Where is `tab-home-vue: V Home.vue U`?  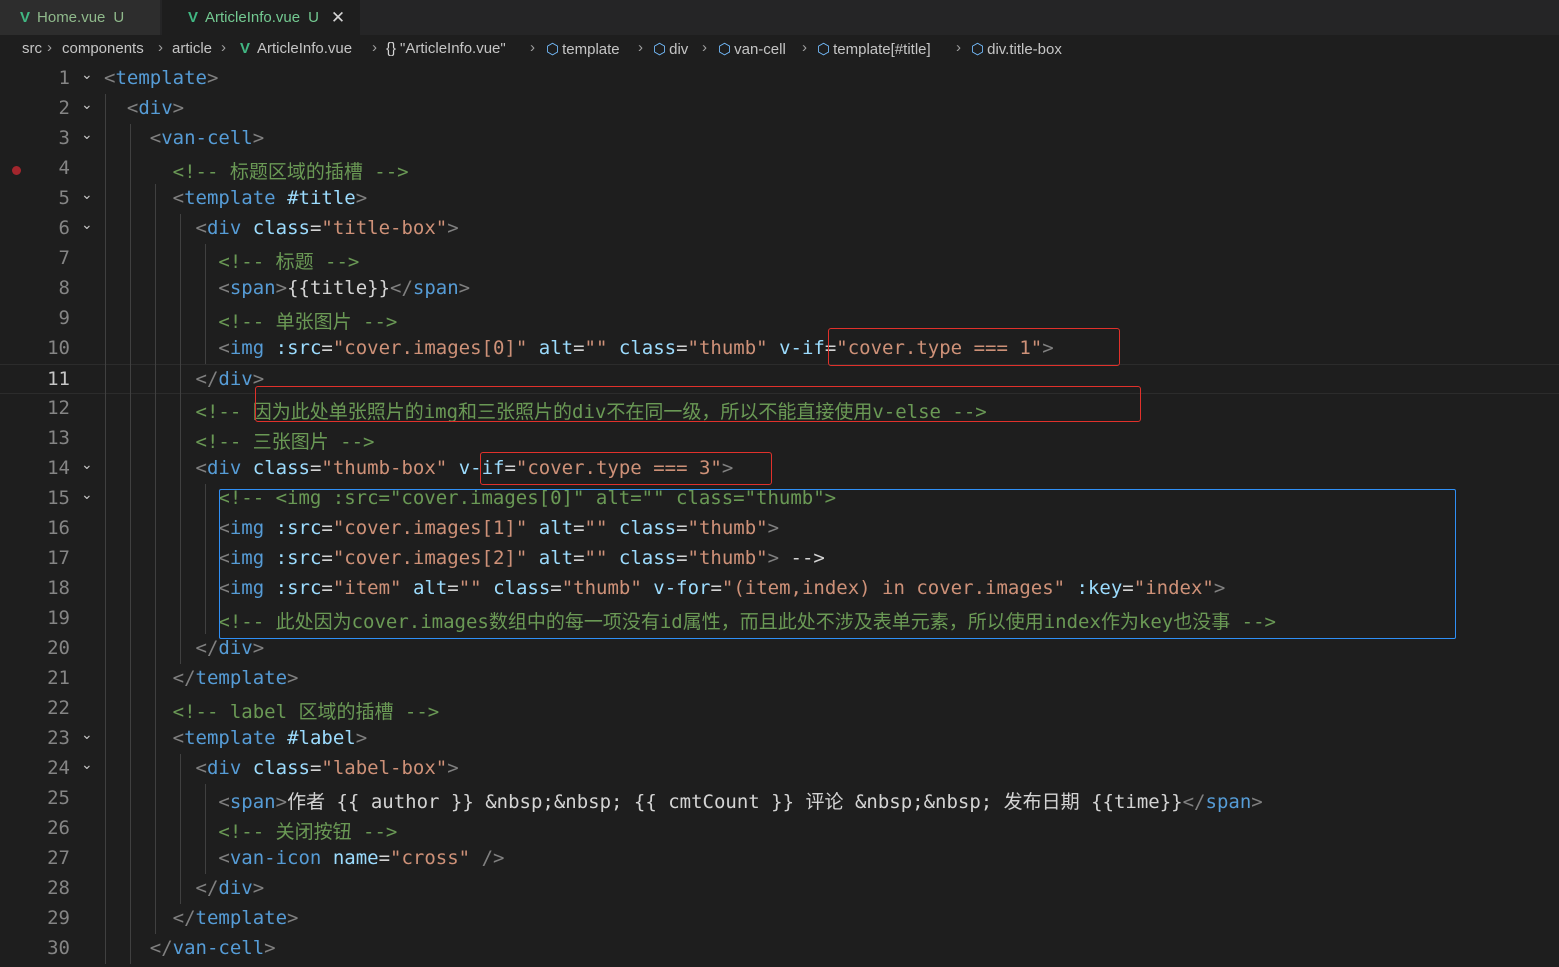 tab-home-vue: V Home.vue U is located at coordinates (80, 17).